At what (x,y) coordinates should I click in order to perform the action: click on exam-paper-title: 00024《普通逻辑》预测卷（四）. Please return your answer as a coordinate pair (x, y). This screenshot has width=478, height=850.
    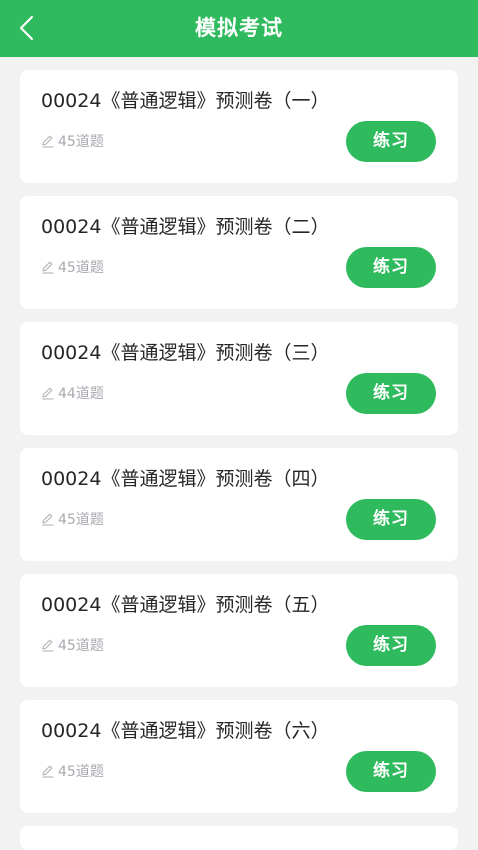
    Looking at the image, I should click on (185, 479).